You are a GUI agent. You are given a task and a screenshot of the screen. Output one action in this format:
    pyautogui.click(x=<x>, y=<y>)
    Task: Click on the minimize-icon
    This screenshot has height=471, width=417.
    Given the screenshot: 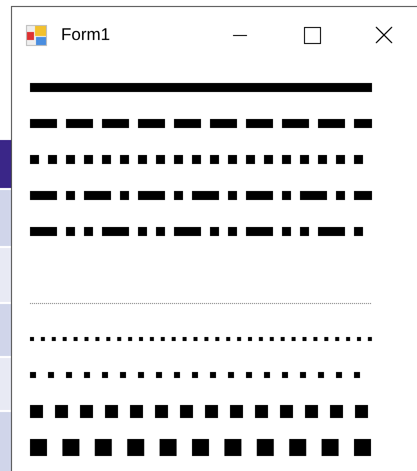 What is the action you would take?
    pyautogui.click(x=240, y=35)
    